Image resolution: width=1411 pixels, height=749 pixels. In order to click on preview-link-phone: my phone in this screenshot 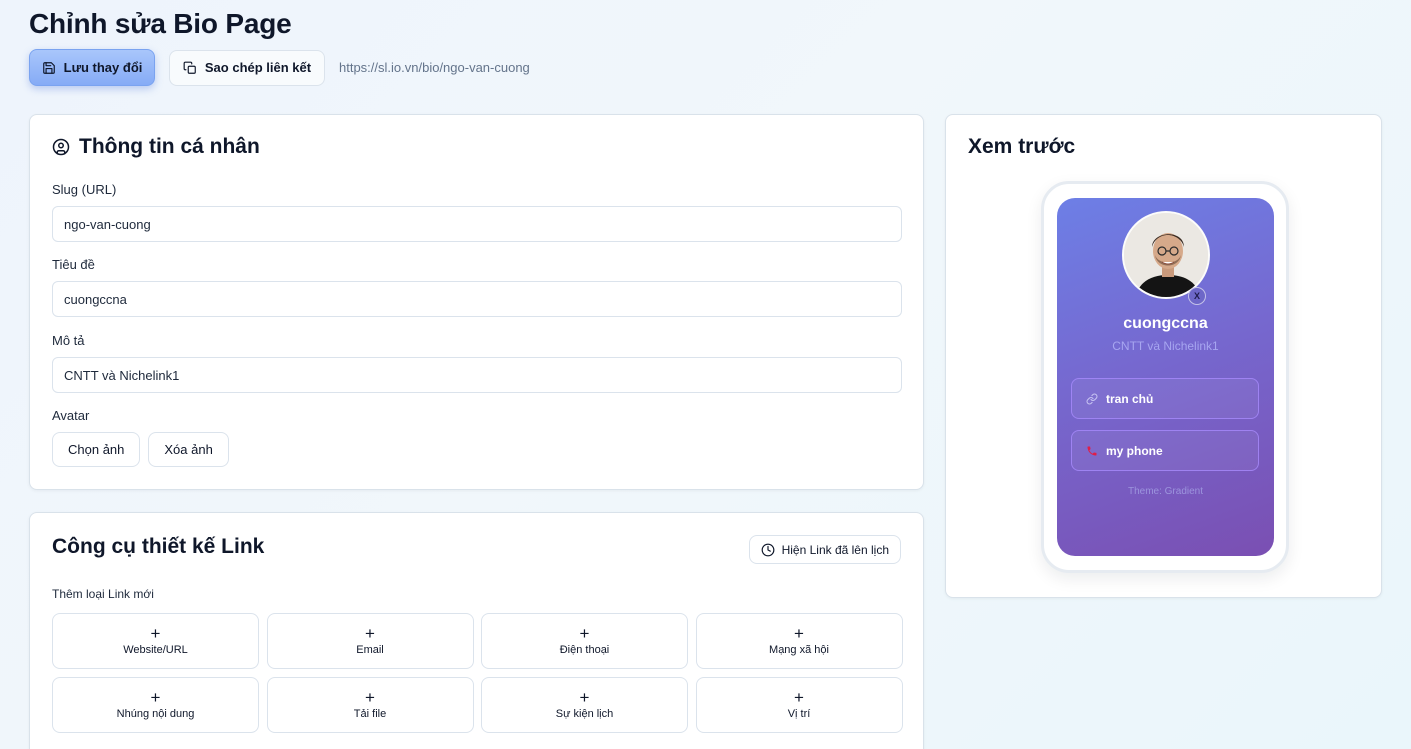, I will do `click(1165, 450)`.